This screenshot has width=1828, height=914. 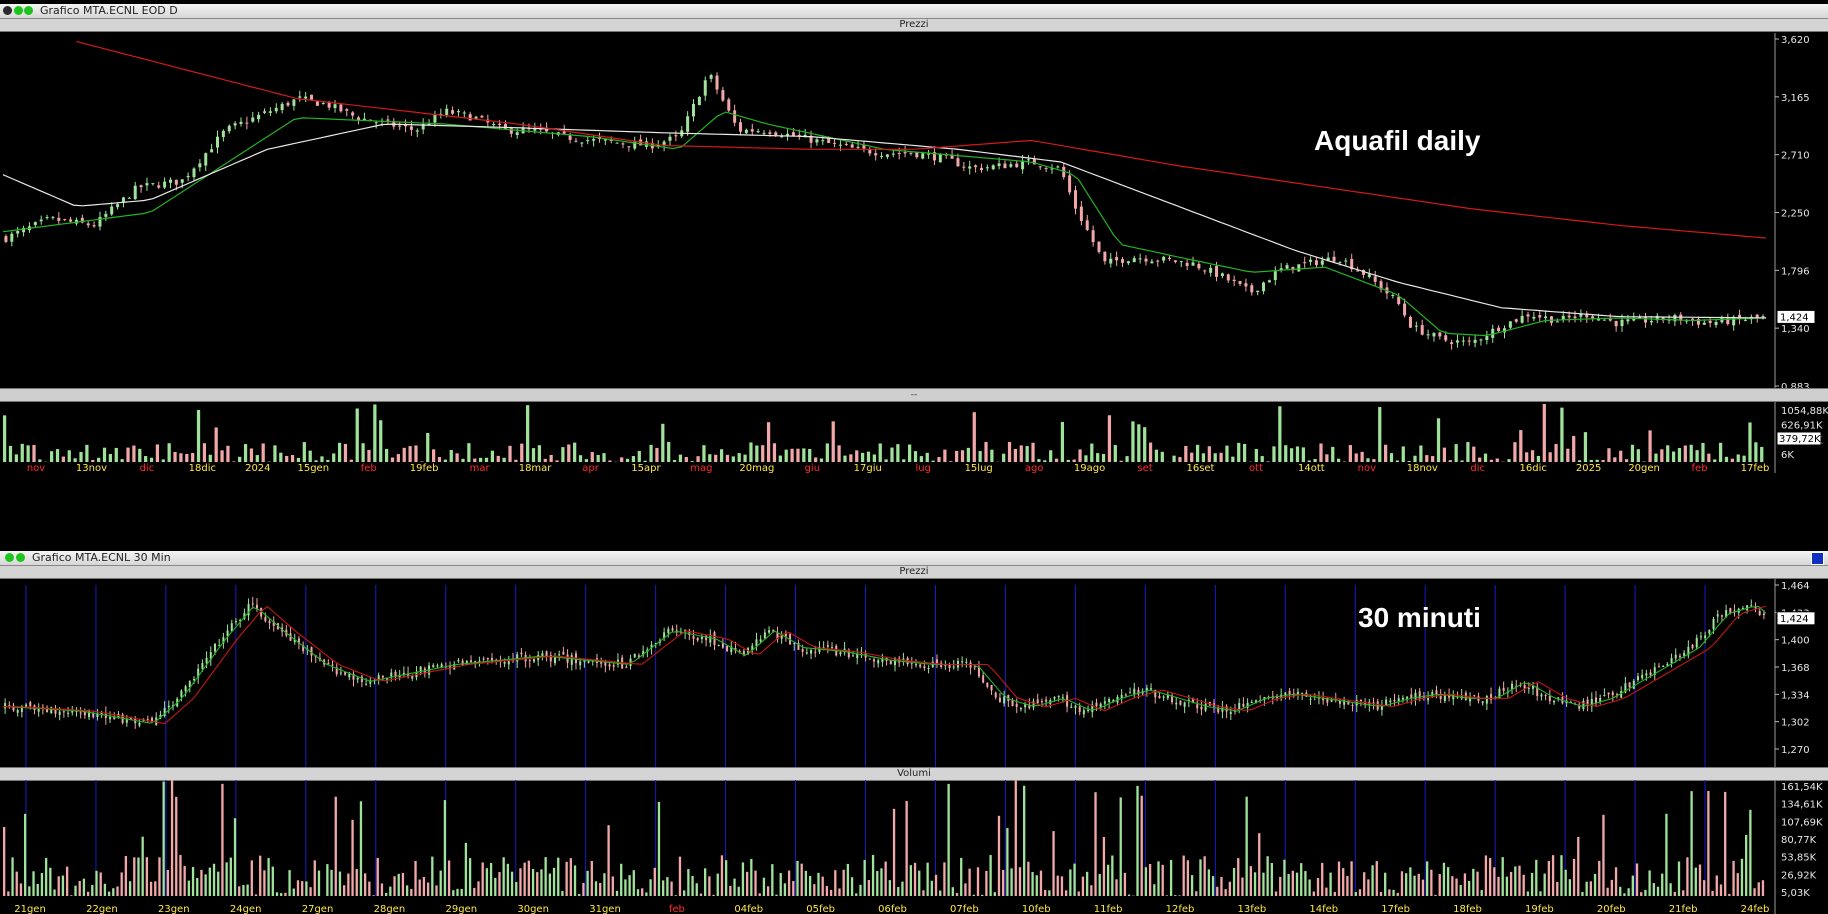 I want to click on time-axis-label: 15gen, so click(x=313, y=468).